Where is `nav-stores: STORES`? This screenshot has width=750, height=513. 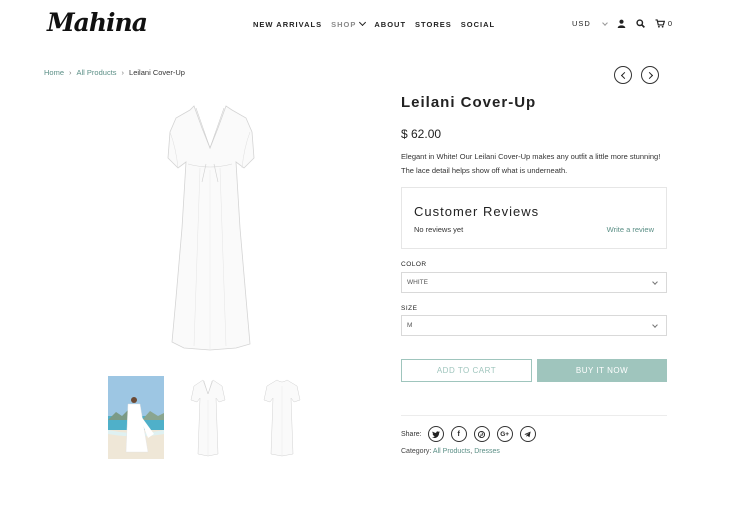
nav-stores: STORES is located at coordinates (433, 24).